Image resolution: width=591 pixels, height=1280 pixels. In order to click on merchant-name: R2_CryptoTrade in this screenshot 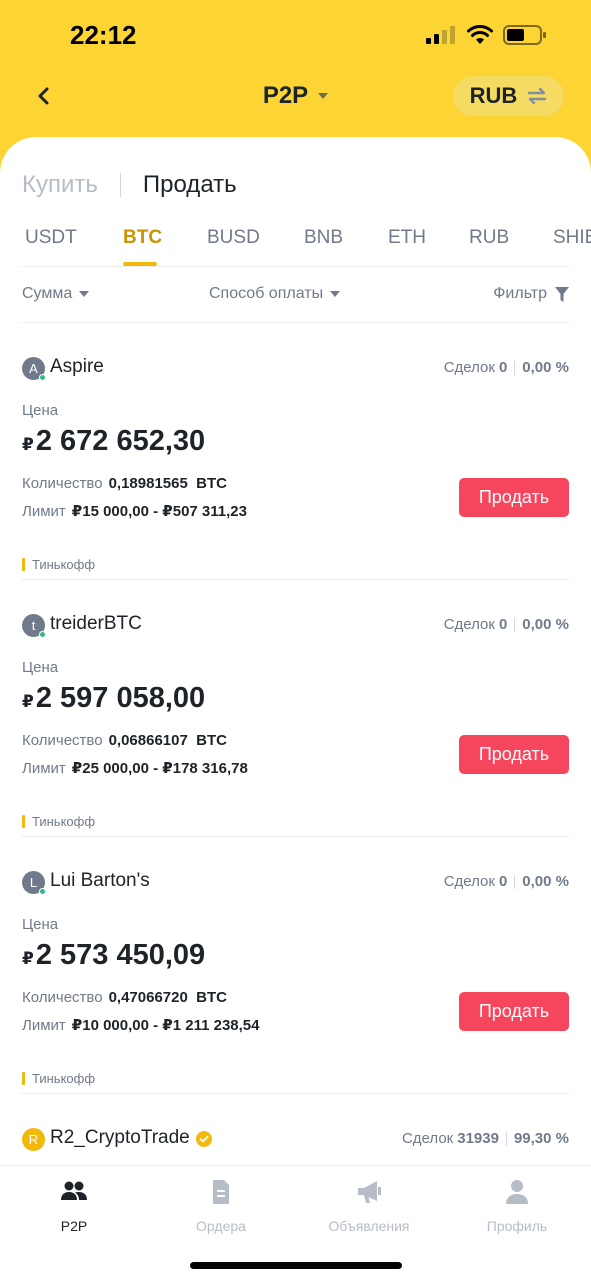, I will do `click(120, 1138)`.